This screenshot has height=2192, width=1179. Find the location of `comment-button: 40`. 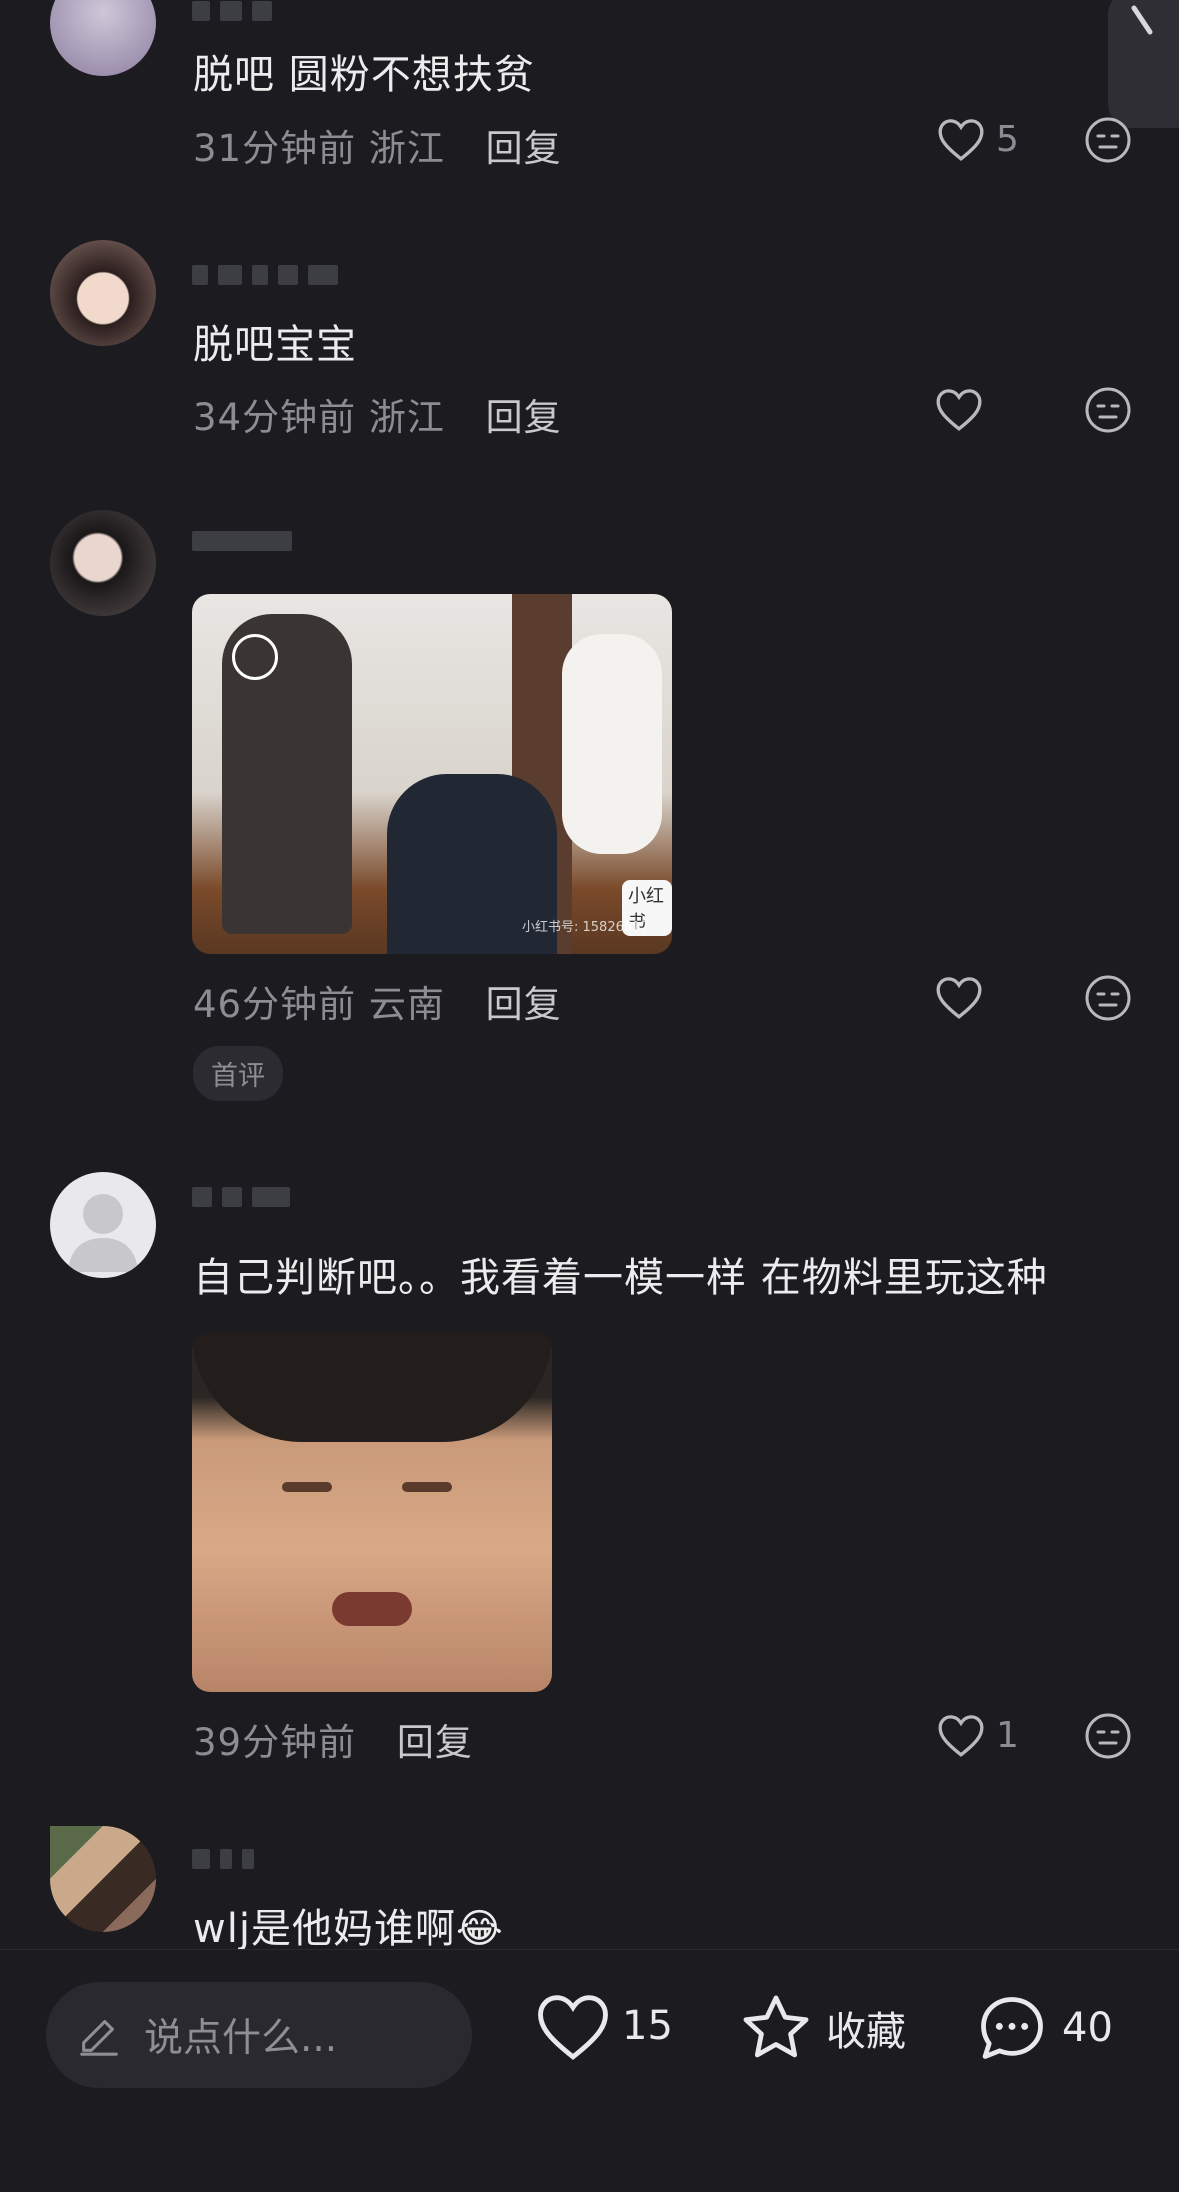

comment-button: 40 is located at coordinates (1042, 2028).